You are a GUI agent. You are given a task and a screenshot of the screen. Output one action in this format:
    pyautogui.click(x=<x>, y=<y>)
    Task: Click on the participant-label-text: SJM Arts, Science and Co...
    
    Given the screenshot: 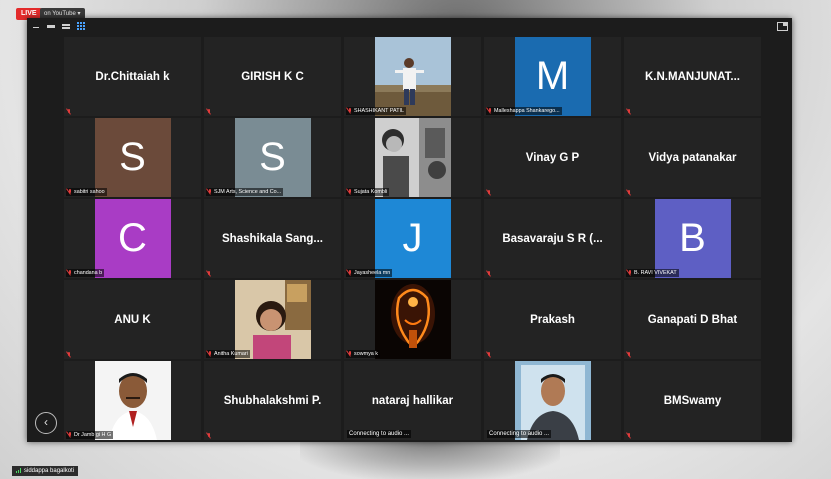 What is the action you would take?
    pyautogui.click(x=248, y=192)
    